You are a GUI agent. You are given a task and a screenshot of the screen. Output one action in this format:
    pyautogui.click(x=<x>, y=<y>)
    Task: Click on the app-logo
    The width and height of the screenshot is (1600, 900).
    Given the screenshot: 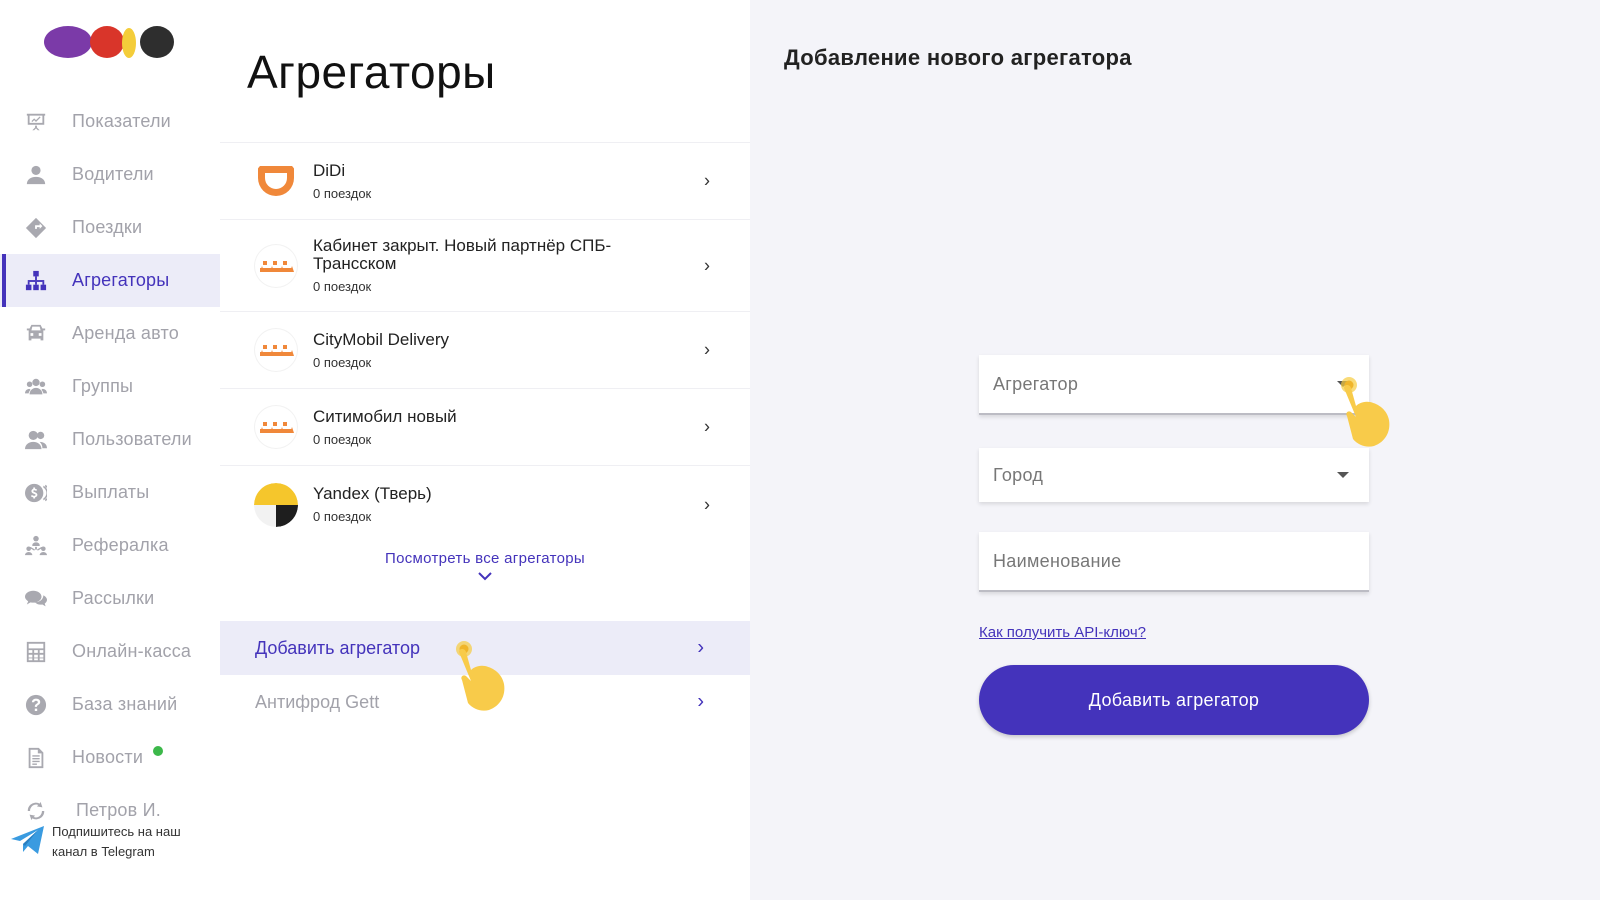 What is the action you would take?
    pyautogui.click(x=114, y=42)
    